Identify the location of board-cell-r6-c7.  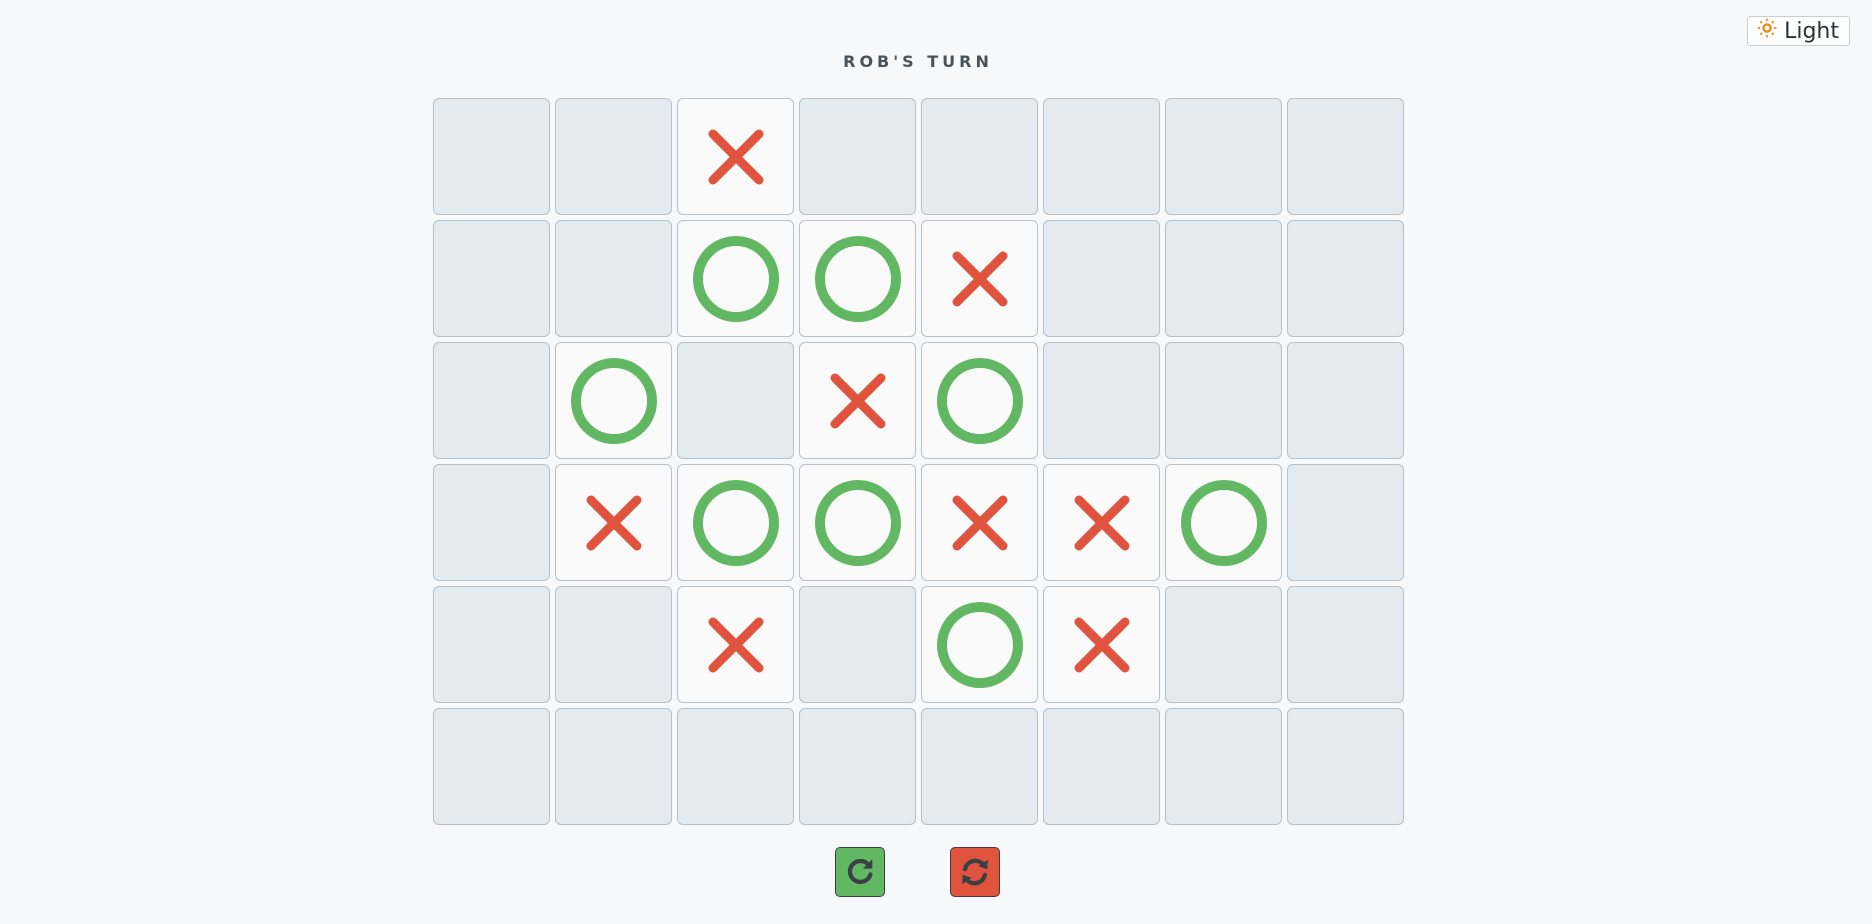
(1223, 766).